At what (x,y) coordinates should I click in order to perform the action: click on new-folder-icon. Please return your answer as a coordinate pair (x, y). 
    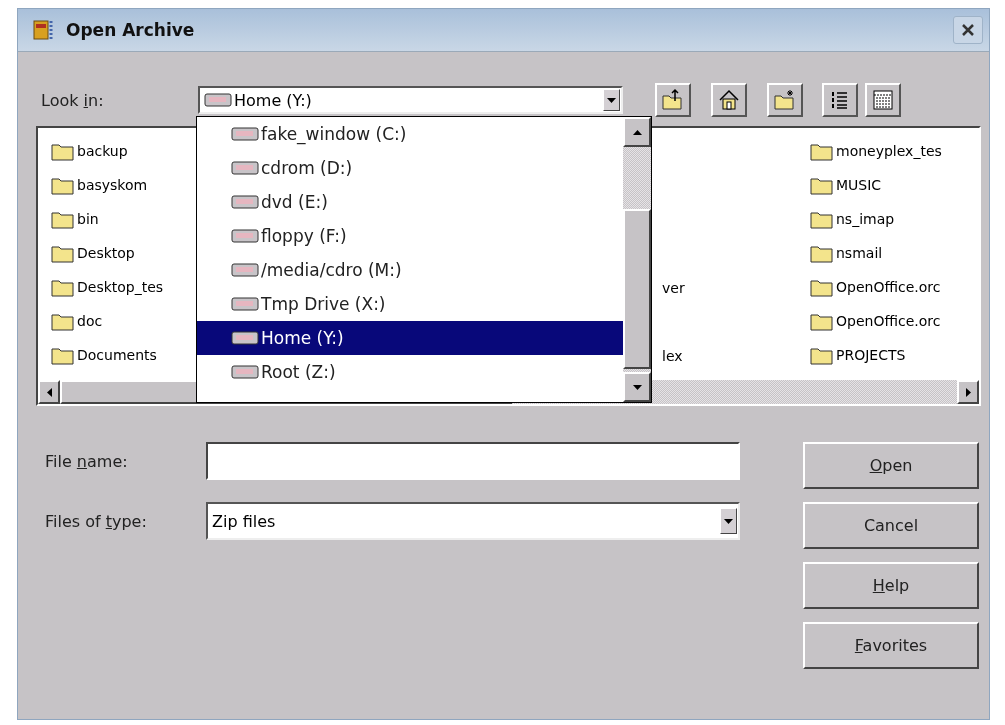
    Looking at the image, I should click on (785, 100).